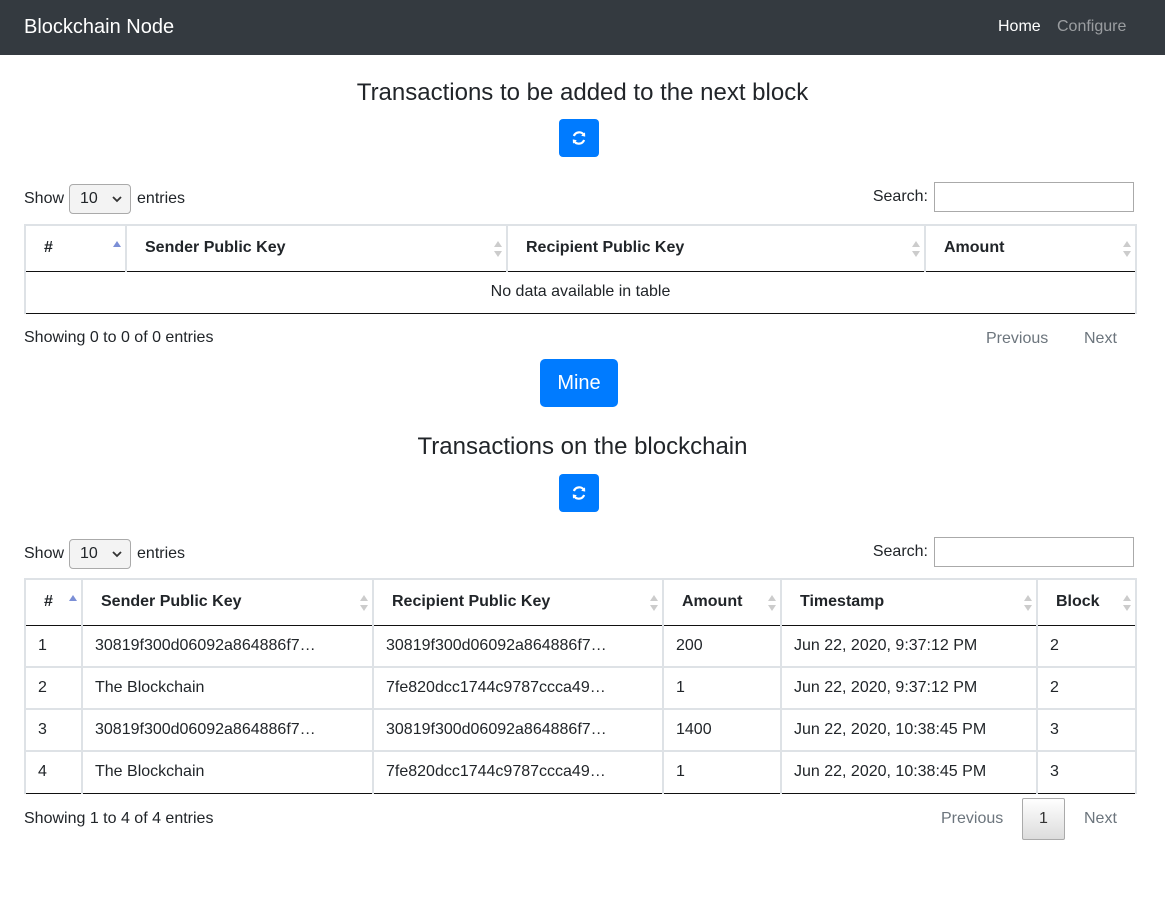 This screenshot has height=898, width=1165. I want to click on refresh-pending-button, so click(579, 138).